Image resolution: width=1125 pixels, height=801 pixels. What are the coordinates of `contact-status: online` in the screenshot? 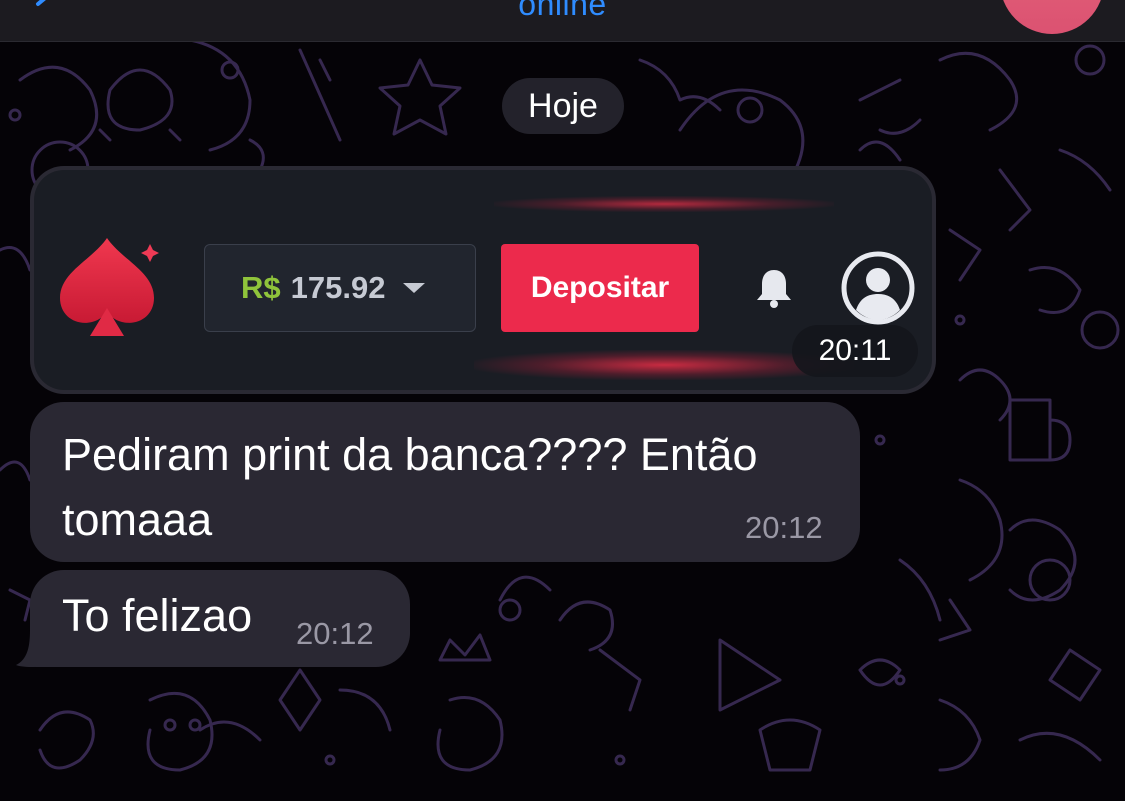 It's located at (562, 11).